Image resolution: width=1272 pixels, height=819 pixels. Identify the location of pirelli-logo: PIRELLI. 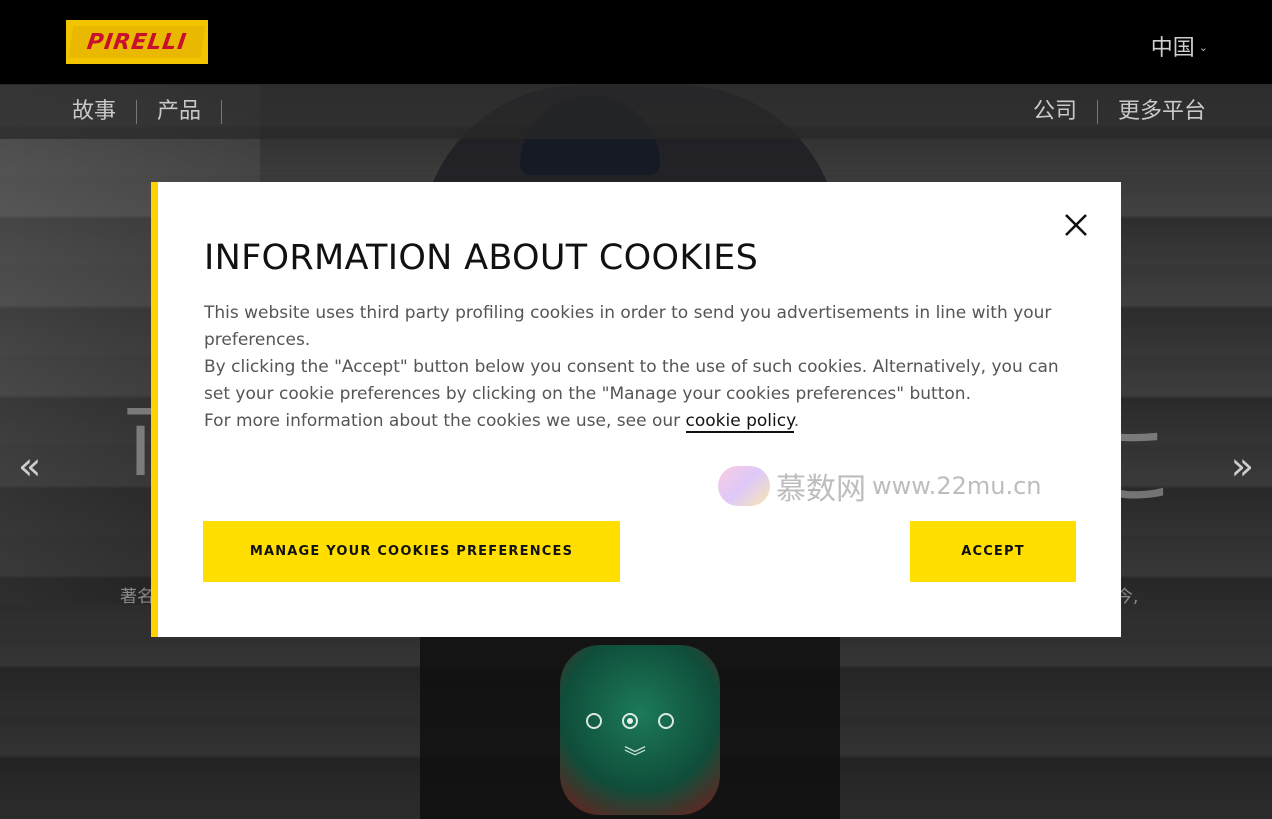
(137, 42).